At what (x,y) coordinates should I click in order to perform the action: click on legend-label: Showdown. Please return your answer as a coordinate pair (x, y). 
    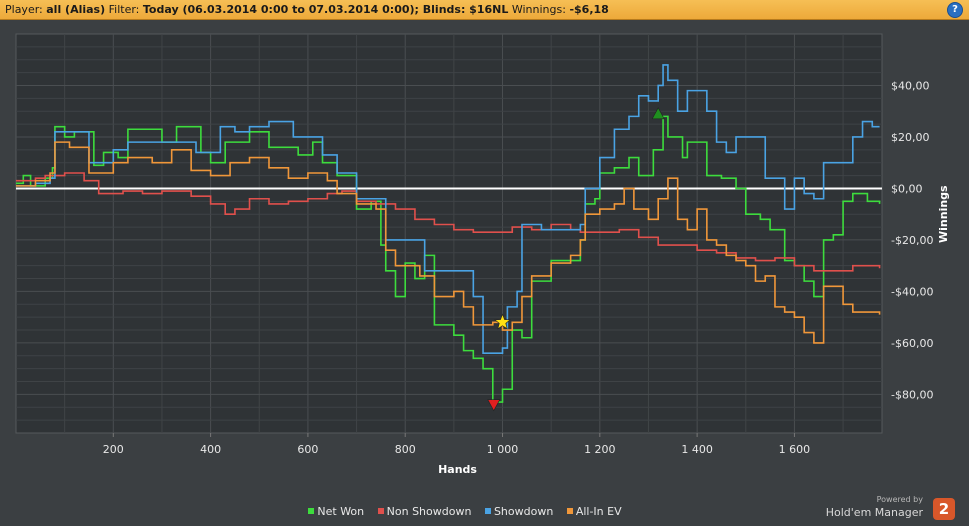
    Looking at the image, I should click on (523, 511).